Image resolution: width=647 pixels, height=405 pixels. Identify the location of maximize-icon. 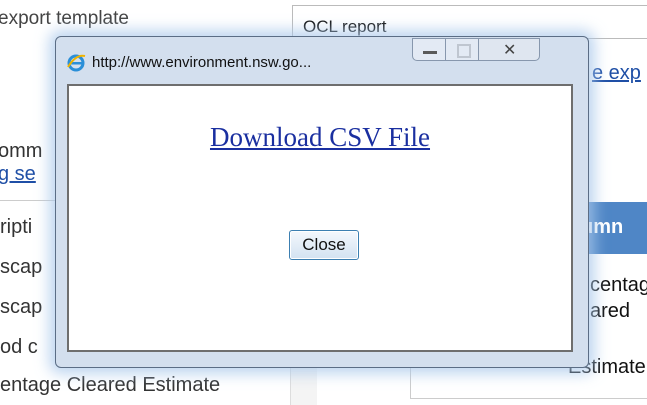
(464, 51).